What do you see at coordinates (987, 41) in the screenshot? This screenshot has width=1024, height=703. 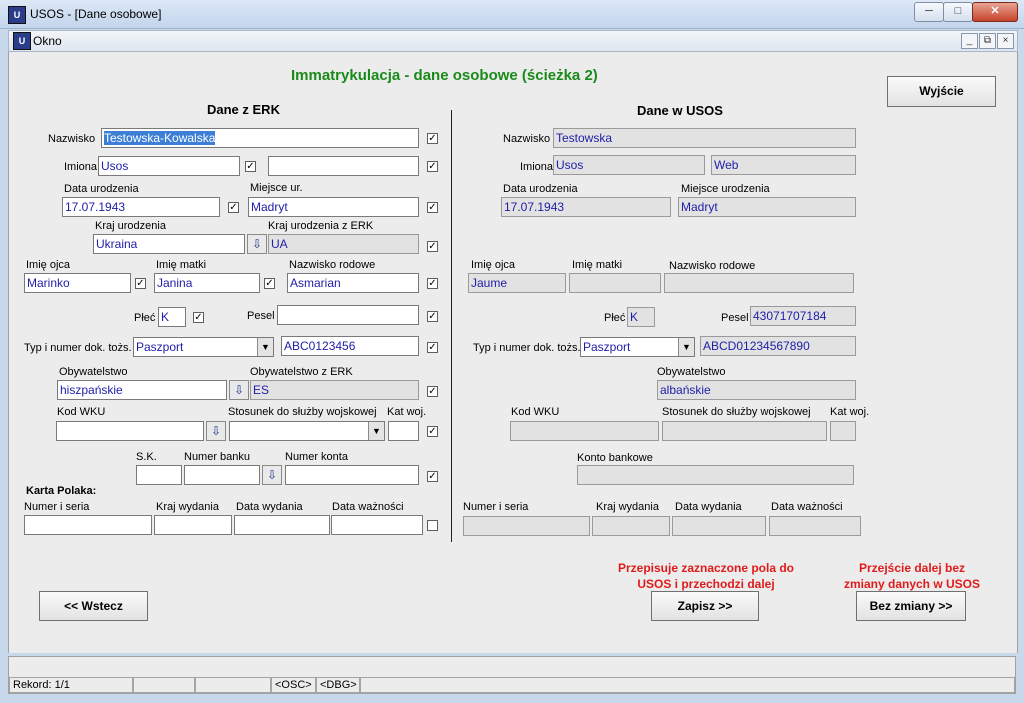 I see `mdi-restore-button: ⧉` at bounding box center [987, 41].